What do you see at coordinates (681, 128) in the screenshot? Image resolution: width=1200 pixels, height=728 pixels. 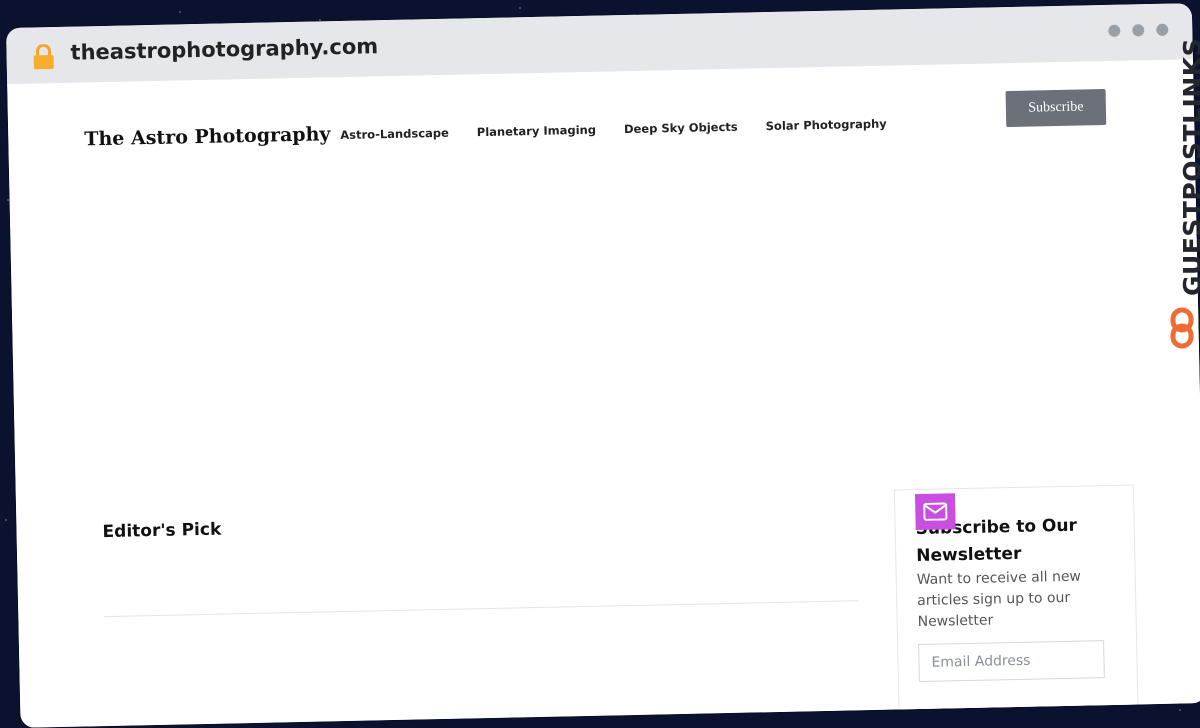 I see `nav-item-deep-sky-objects: Deep Sky Objects` at bounding box center [681, 128].